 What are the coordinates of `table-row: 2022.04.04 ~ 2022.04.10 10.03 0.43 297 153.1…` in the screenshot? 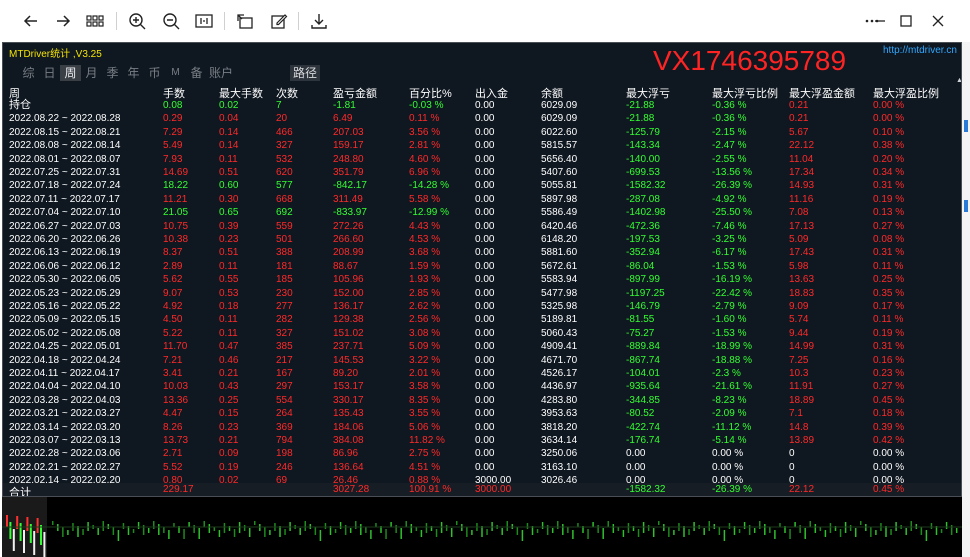 It's located at (482, 386).